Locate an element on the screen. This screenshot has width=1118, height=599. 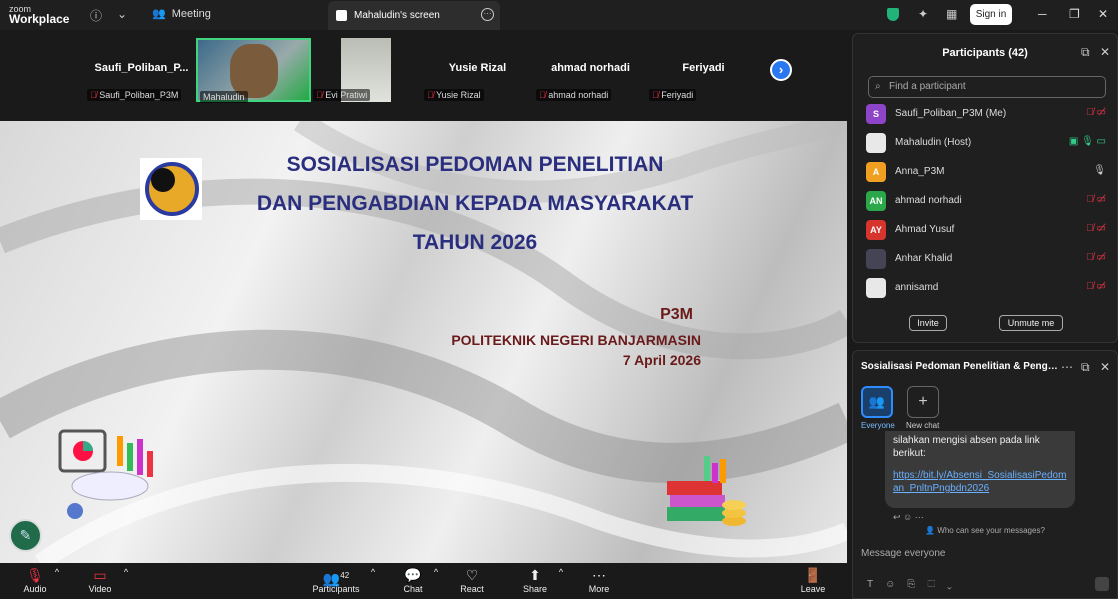
share-options-chevron-icon: ^ is located at coordinates (561, 572).